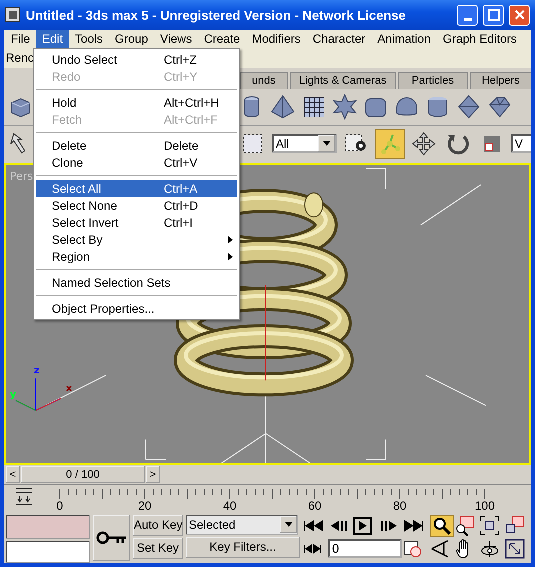 This screenshot has height=567, width=535. Describe the element at coordinates (13, 15) in the screenshot. I see `app-icon` at that location.